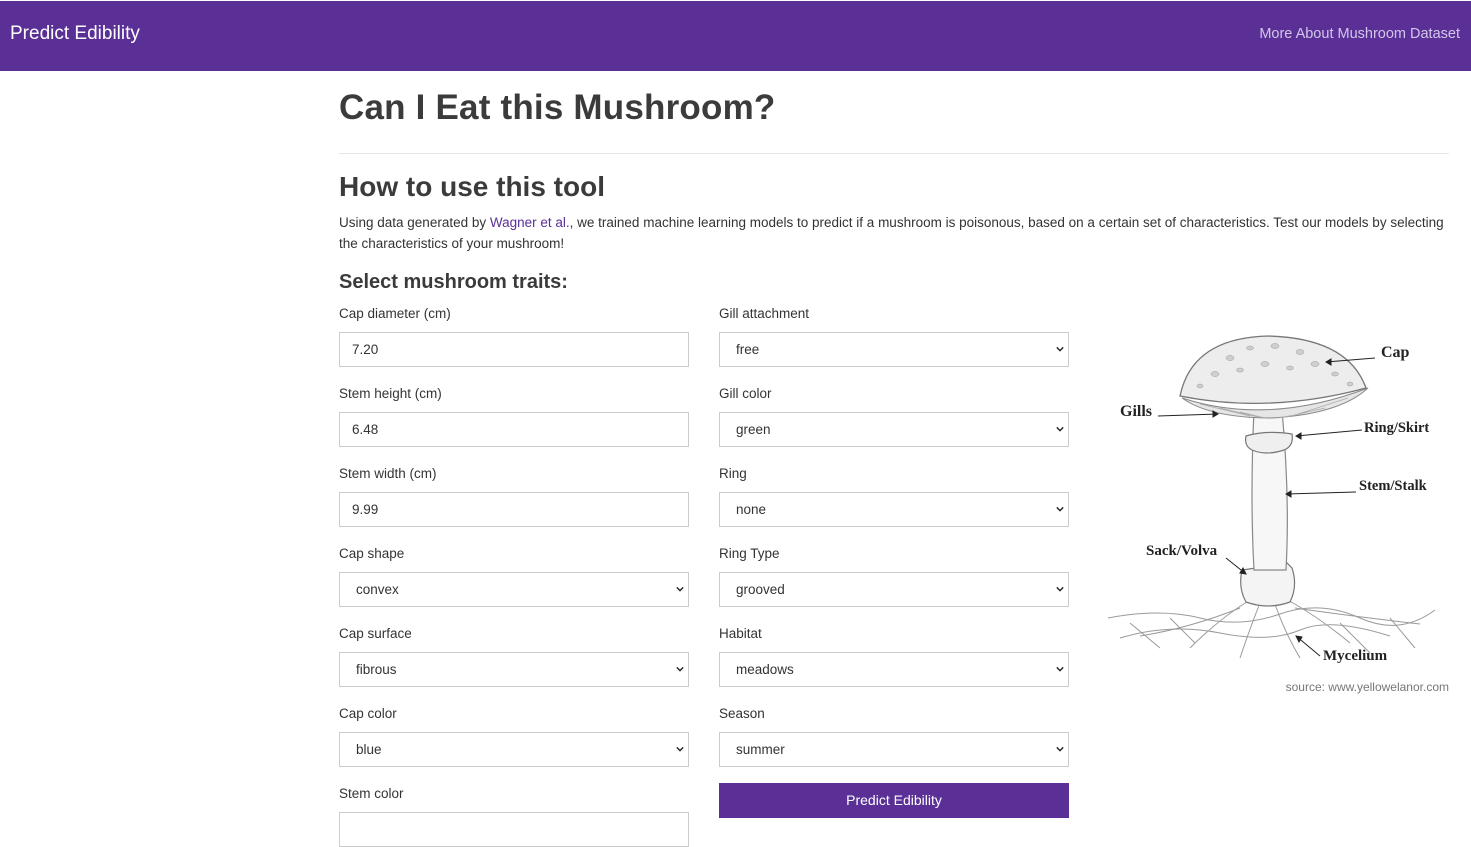 This screenshot has width=1471, height=847. I want to click on stem-height-input: 6.48, so click(514, 429).